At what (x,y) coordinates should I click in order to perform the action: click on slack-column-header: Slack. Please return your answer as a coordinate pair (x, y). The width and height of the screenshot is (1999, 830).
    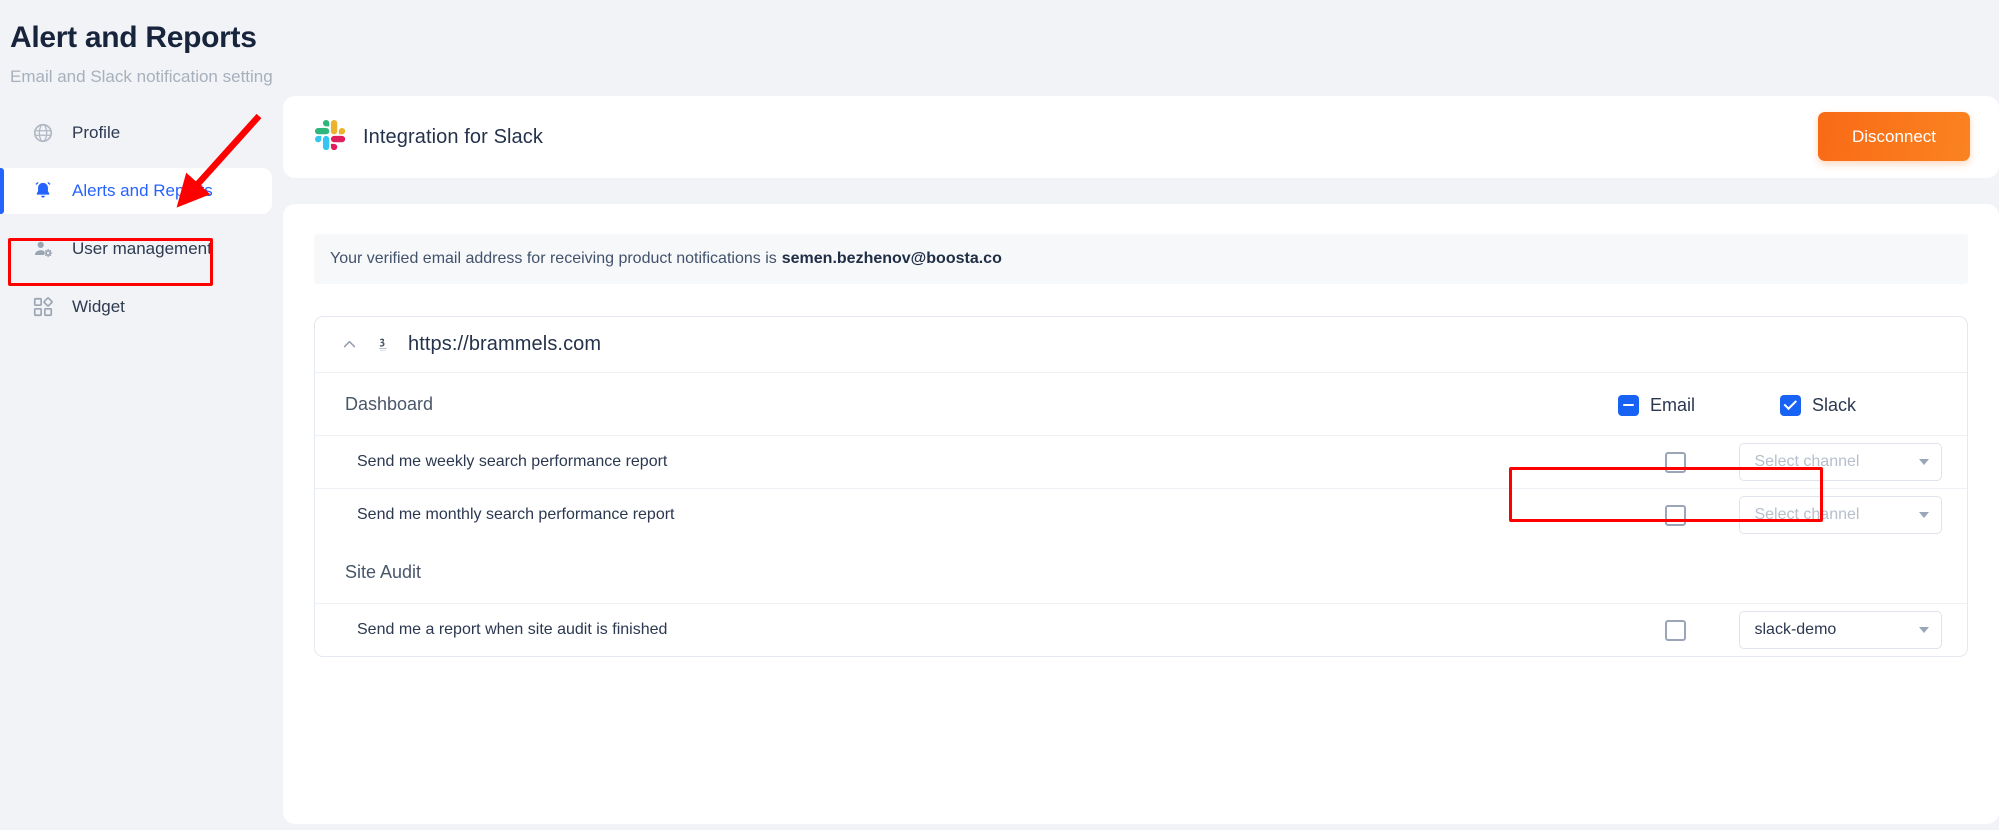
    Looking at the image, I should click on (1818, 405).